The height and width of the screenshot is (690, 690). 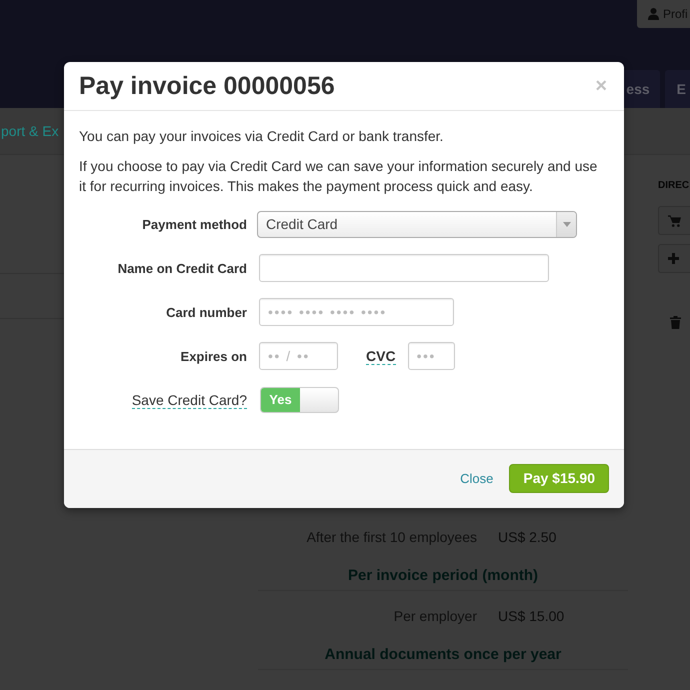 I want to click on card-number-field: •••• •••• •••• ••••, so click(x=356, y=312).